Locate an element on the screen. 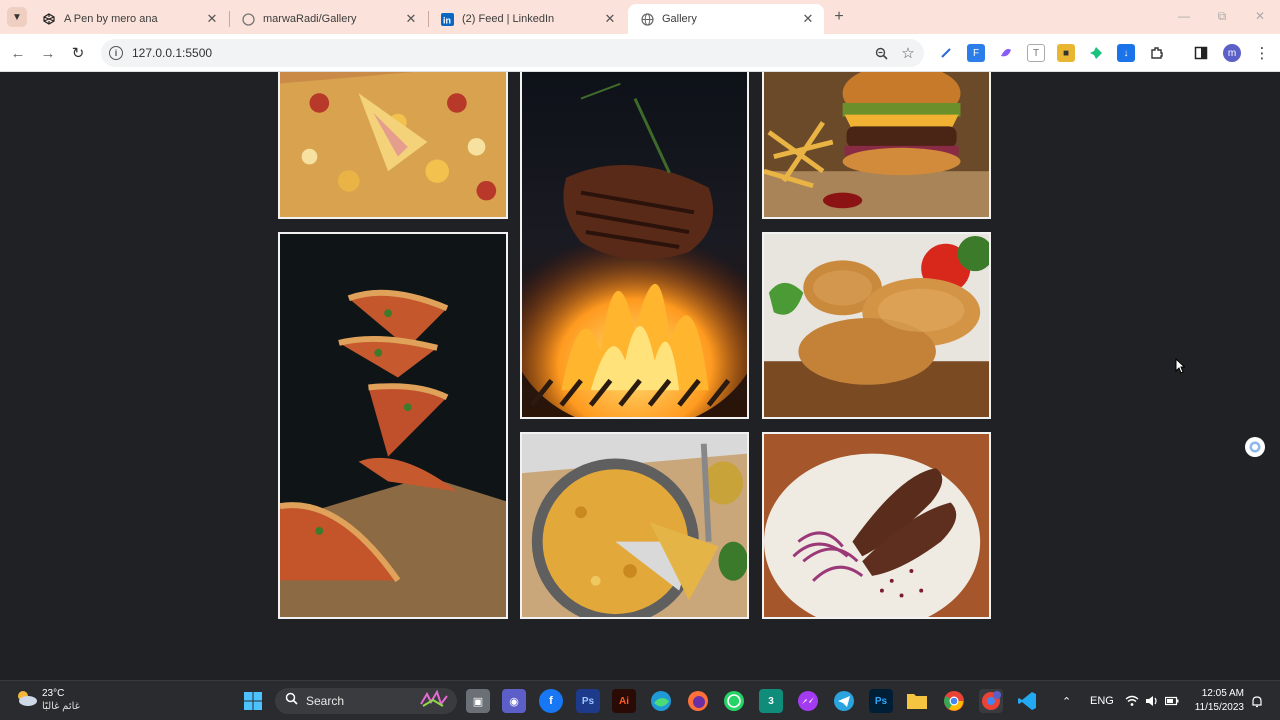 This screenshot has height=720, width=1280. messenger-icon is located at coordinates (808, 701).